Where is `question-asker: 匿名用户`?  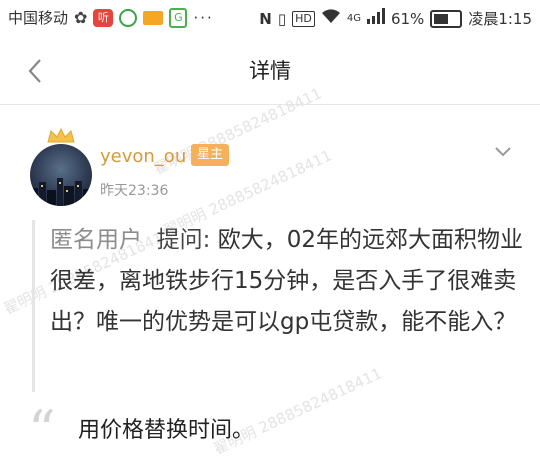
question-asker: 匿名用户 is located at coordinates (96, 240).